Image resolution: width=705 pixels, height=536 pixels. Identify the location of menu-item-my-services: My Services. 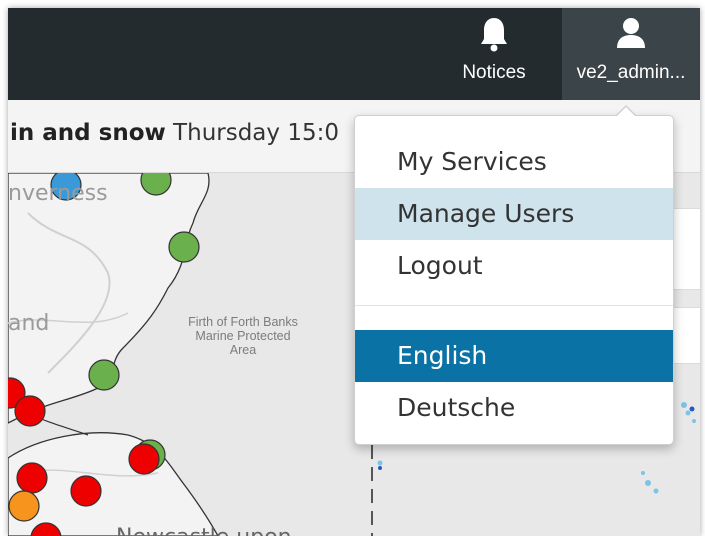
(514, 162).